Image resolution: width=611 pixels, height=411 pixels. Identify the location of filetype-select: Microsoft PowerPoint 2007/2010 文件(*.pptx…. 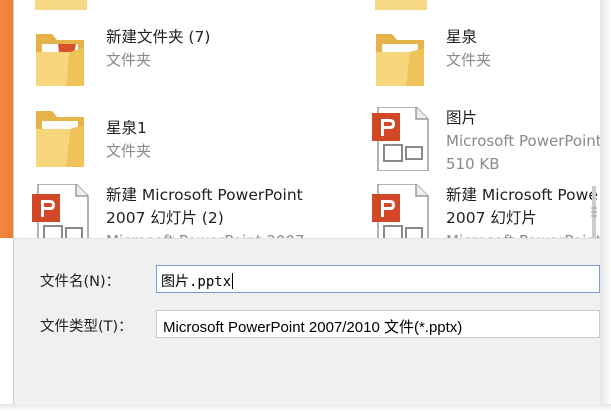
(378, 324).